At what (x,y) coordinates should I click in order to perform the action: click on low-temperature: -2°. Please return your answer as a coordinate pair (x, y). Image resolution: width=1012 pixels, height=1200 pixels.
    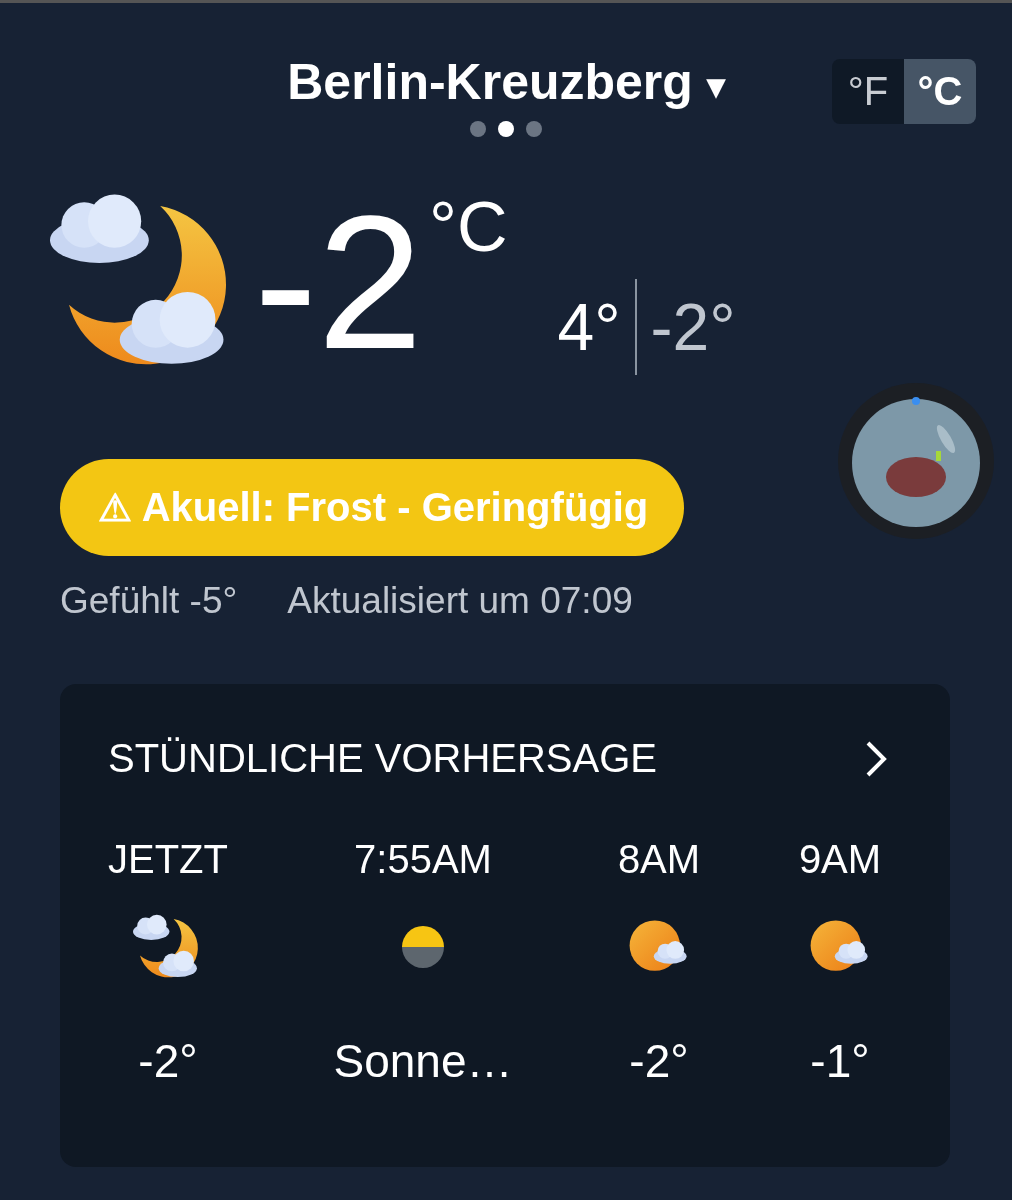
    Looking at the image, I should click on (693, 327).